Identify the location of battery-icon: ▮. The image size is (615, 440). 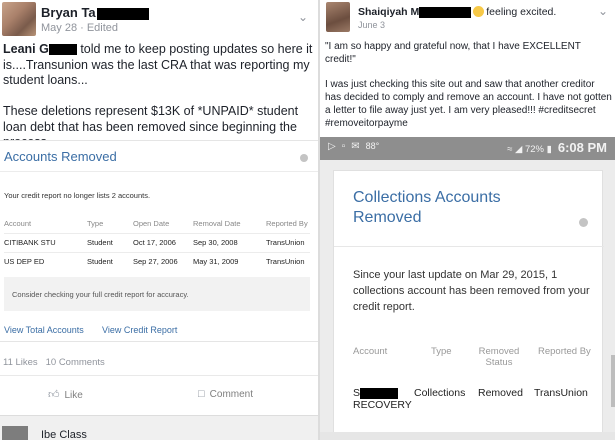
(549, 149).